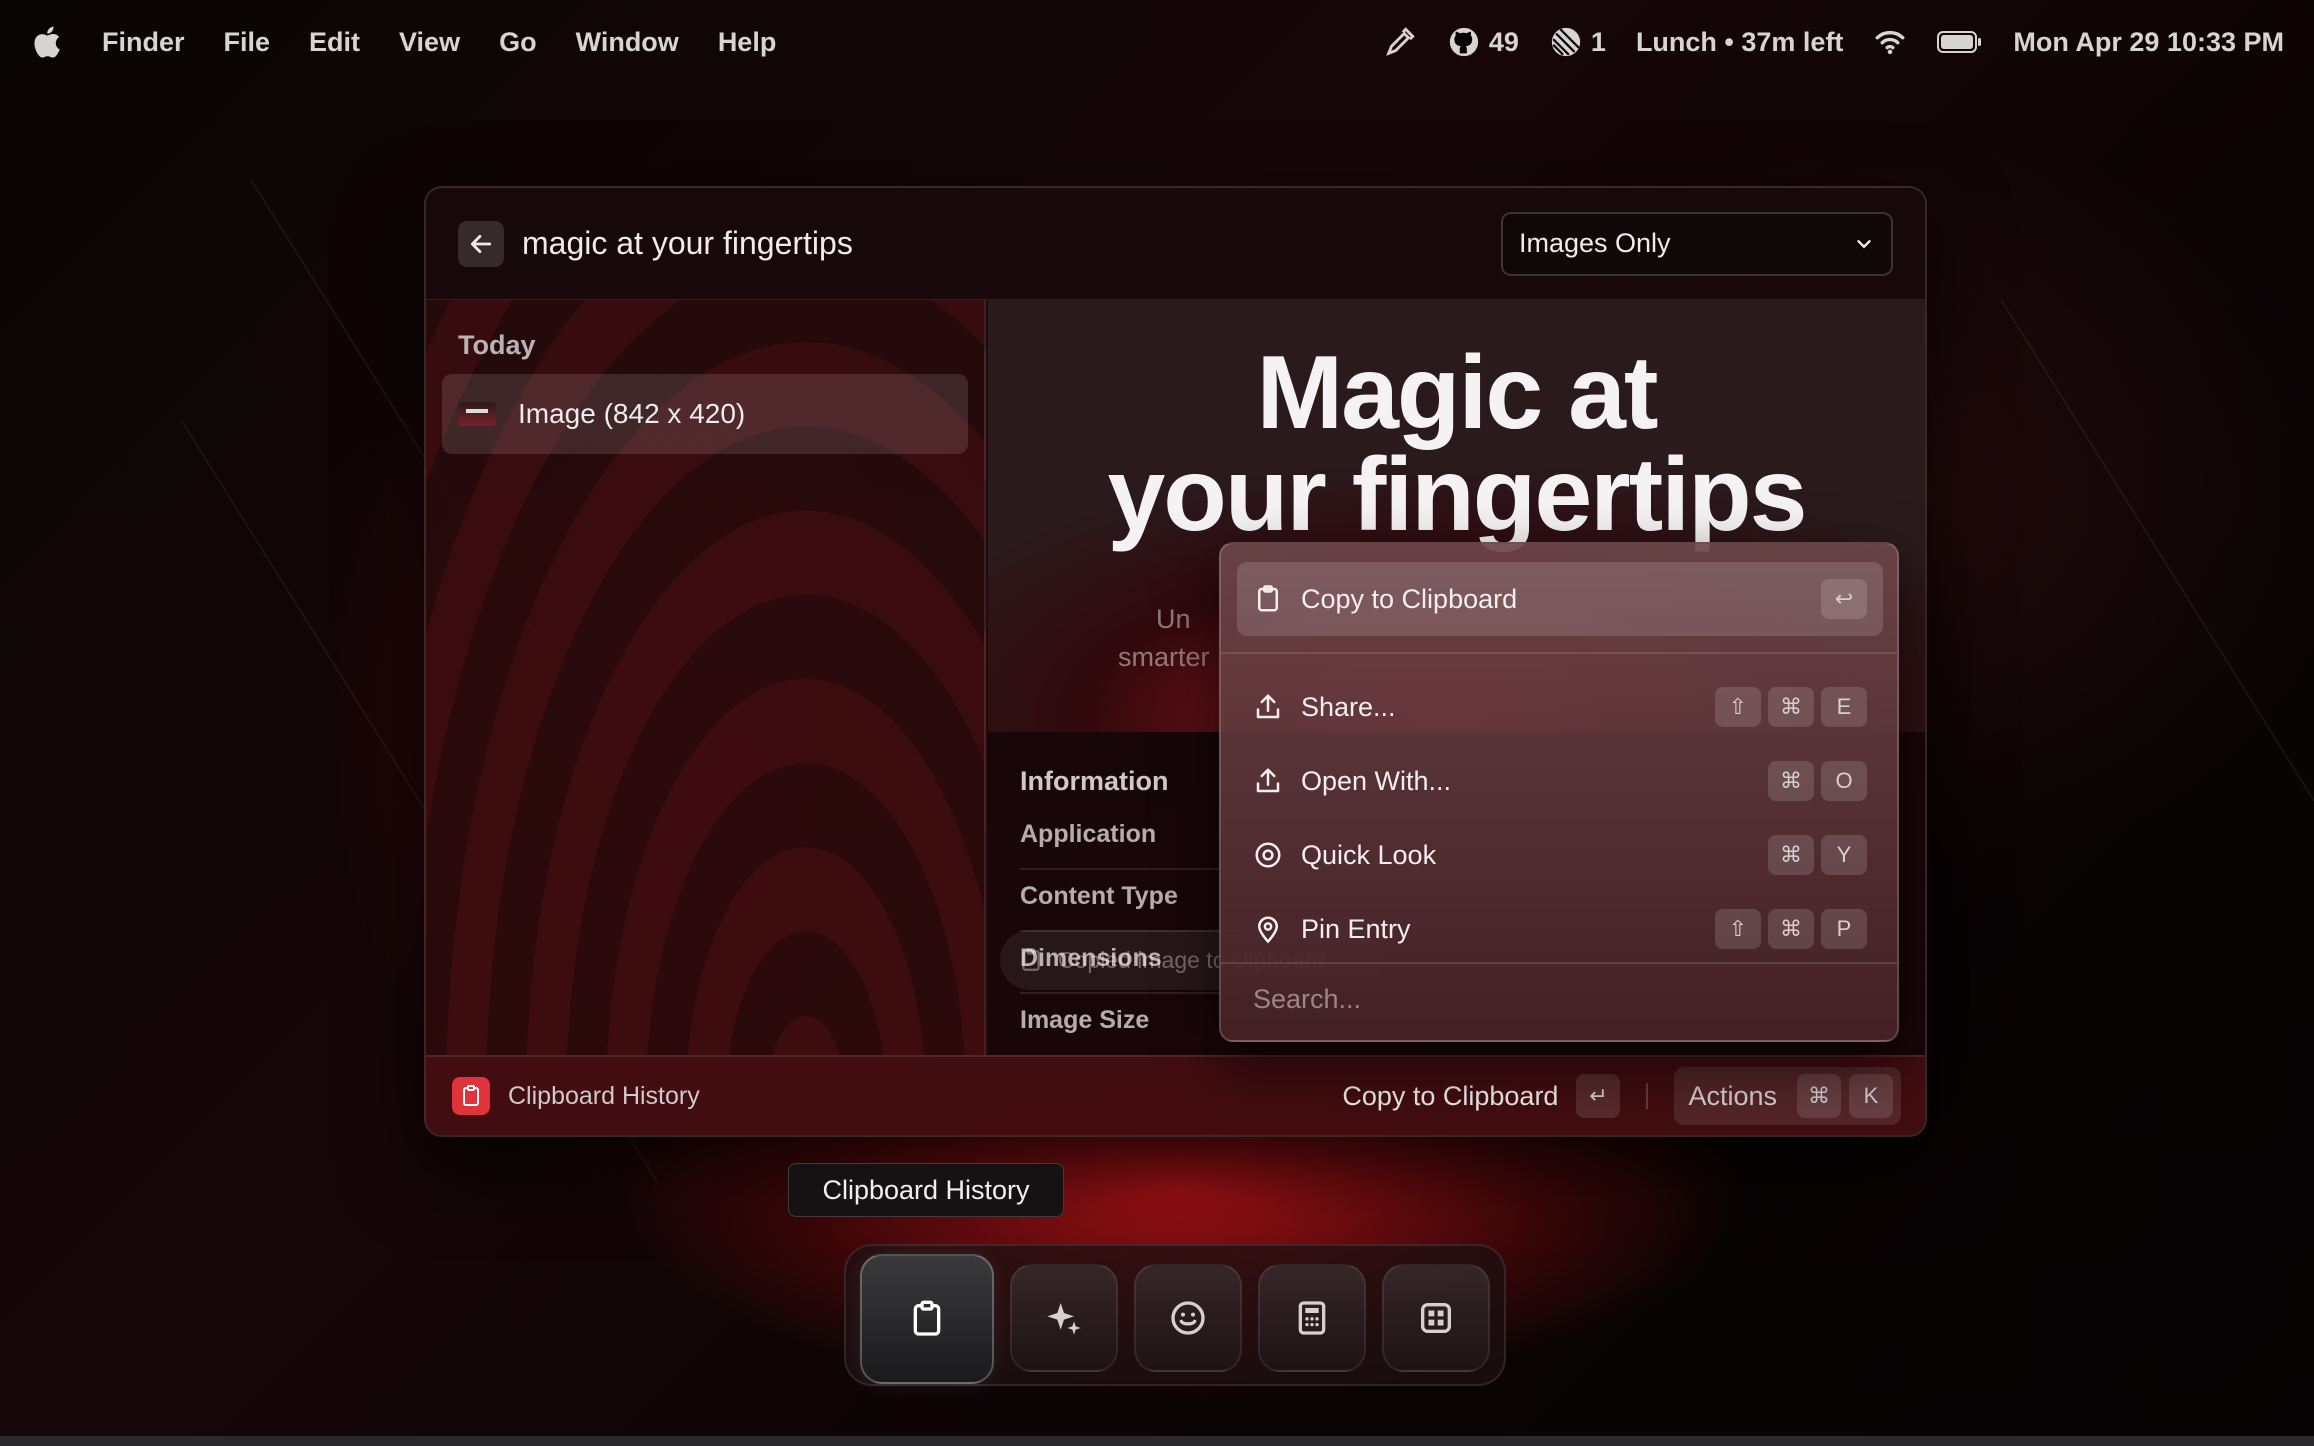  What do you see at coordinates (1369, 854) in the screenshot?
I see `action-label: Quick Look` at bounding box center [1369, 854].